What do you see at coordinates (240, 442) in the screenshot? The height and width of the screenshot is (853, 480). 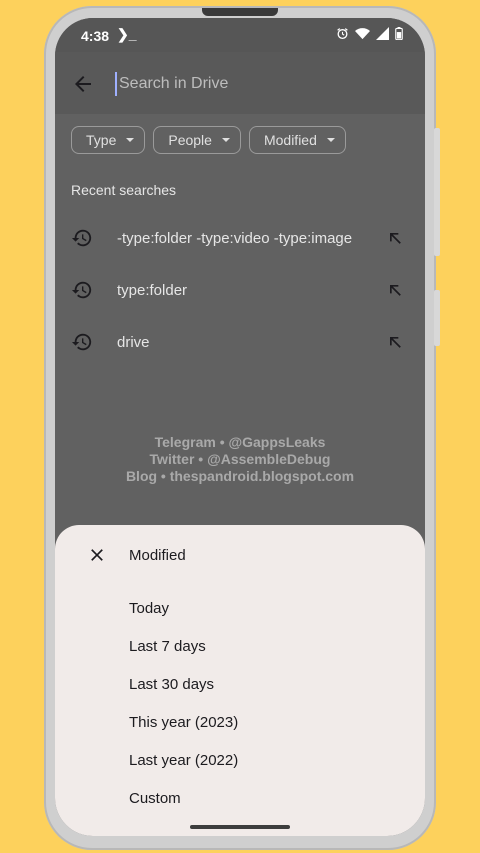 I see `watermark-line: Telegram • @GappsLeaks` at bounding box center [240, 442].